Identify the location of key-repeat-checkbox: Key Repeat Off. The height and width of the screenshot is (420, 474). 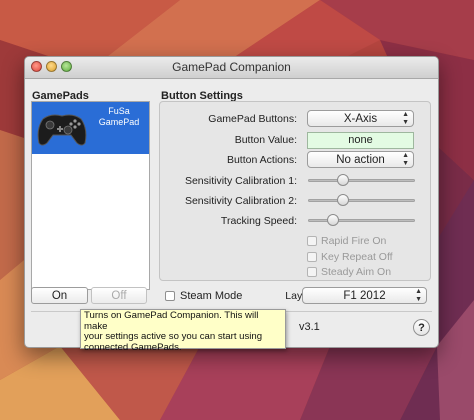
(350, 257).